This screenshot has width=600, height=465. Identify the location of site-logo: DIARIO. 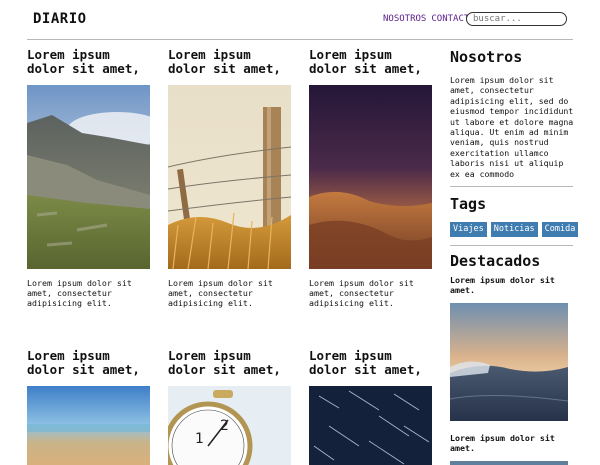
(60, 19).